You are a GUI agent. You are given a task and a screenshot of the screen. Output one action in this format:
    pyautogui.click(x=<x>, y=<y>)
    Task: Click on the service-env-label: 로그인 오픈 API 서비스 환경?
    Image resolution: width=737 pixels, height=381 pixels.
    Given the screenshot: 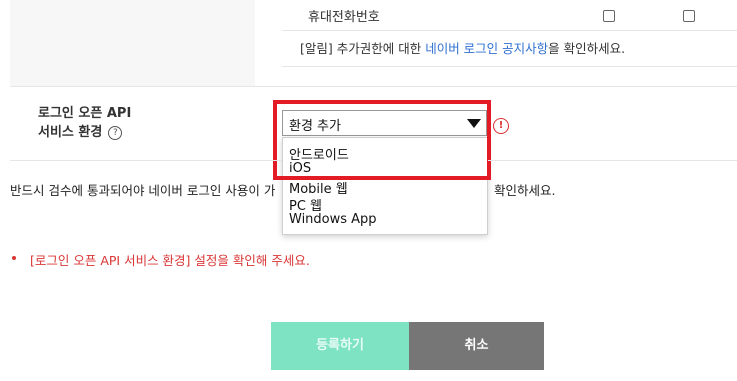 What is the action you would take?
    pyautogui.click(x=84, y=123)
    